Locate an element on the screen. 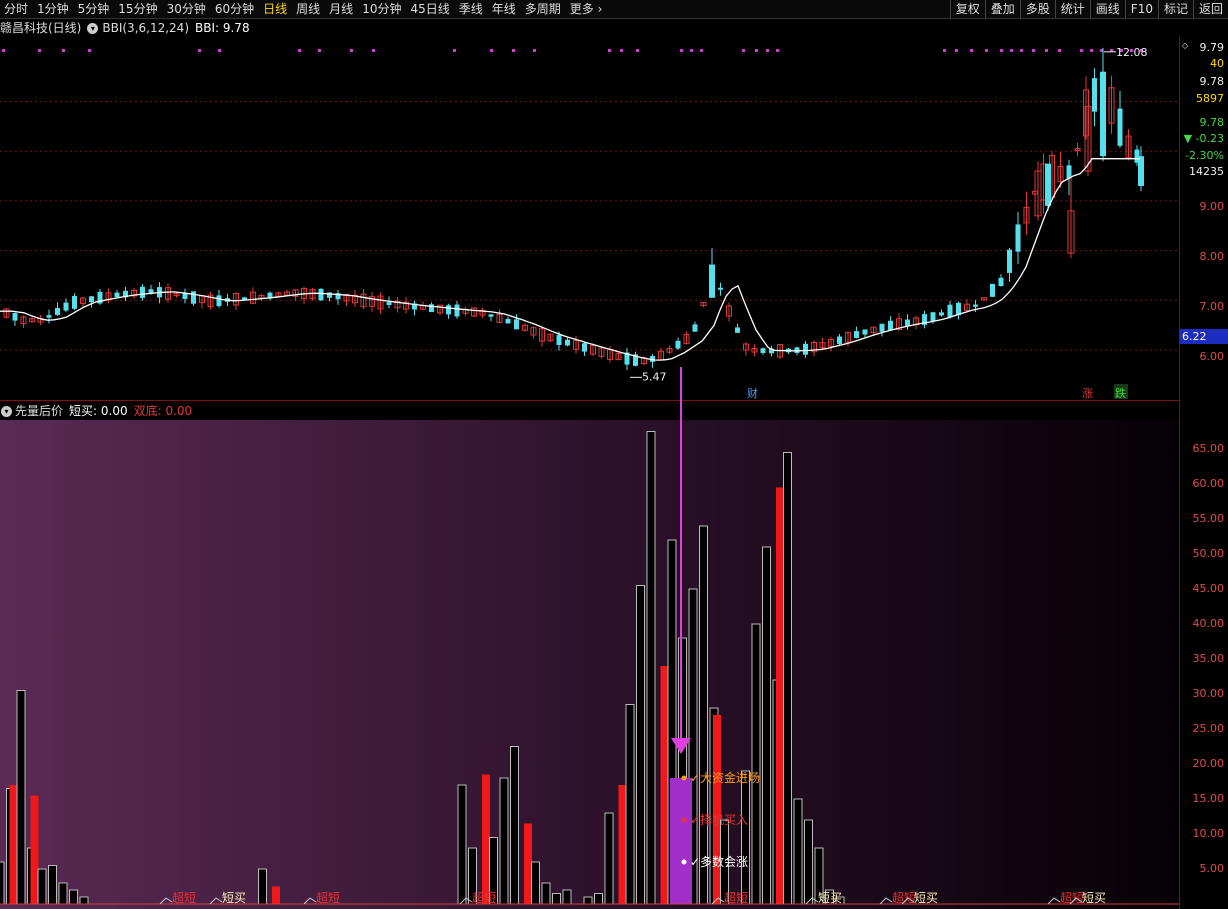  toolbar-right-buttons: 复权 叠加 多股 统计 画线 F10 标记 返回 is located at coordinates (1088, 9).